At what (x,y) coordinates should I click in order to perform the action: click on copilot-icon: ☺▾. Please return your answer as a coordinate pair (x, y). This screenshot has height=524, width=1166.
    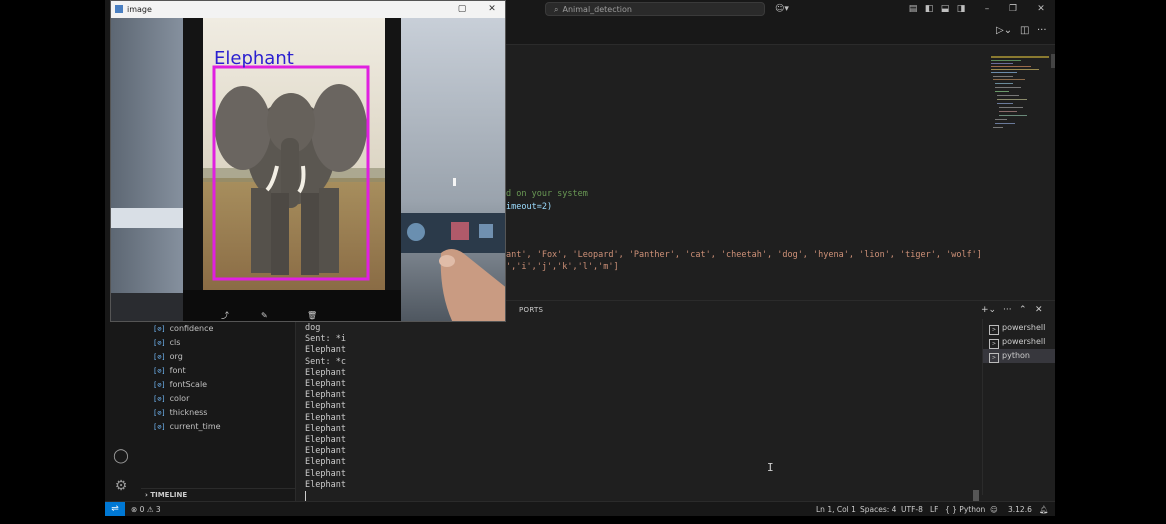
    Looking at the image, I should click on (782, 9).